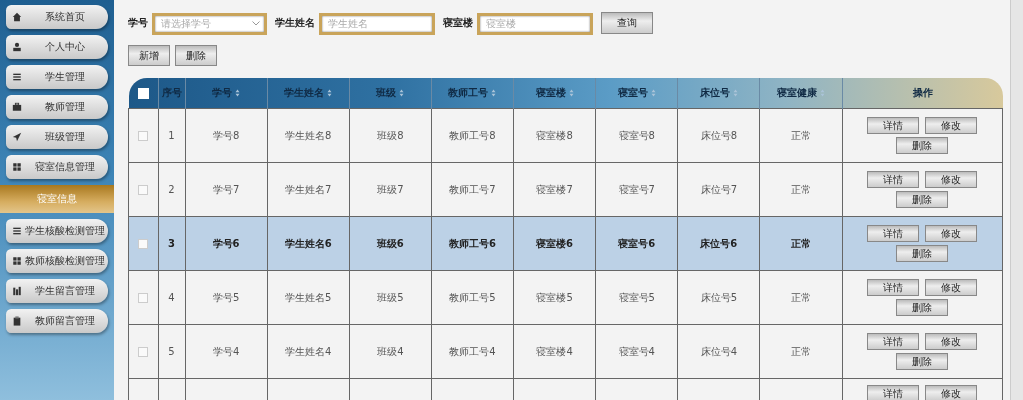 This screenshot has width=1023, height=400. Describe the element at coordinates (555, 243) in the screenshot. I see `table-cell: 寝室楼6` at that location.